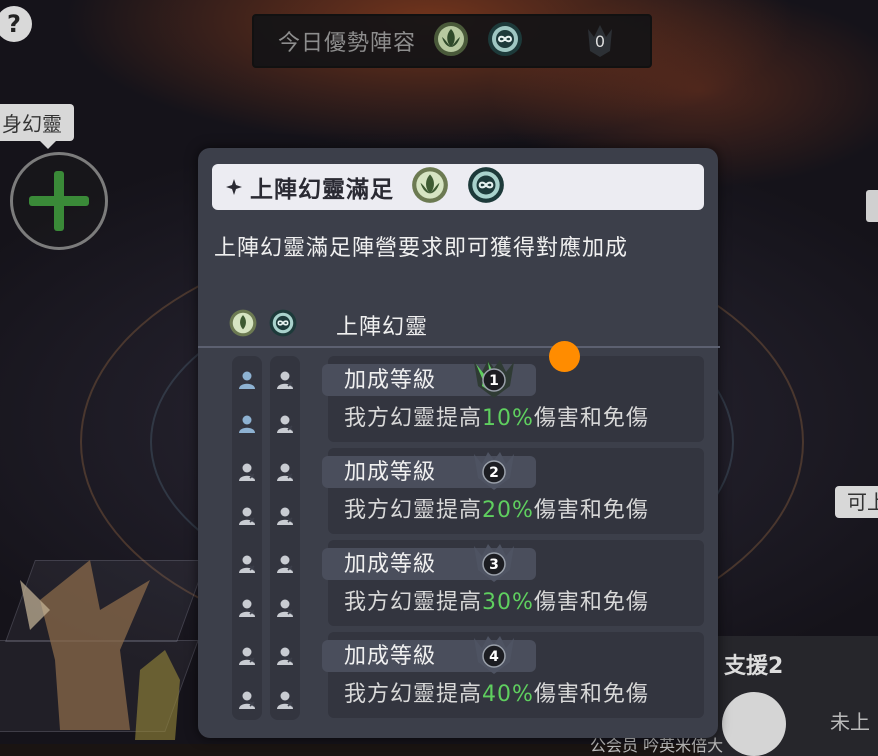  I want to click on tier-level-number: 1, so click(494, 381).